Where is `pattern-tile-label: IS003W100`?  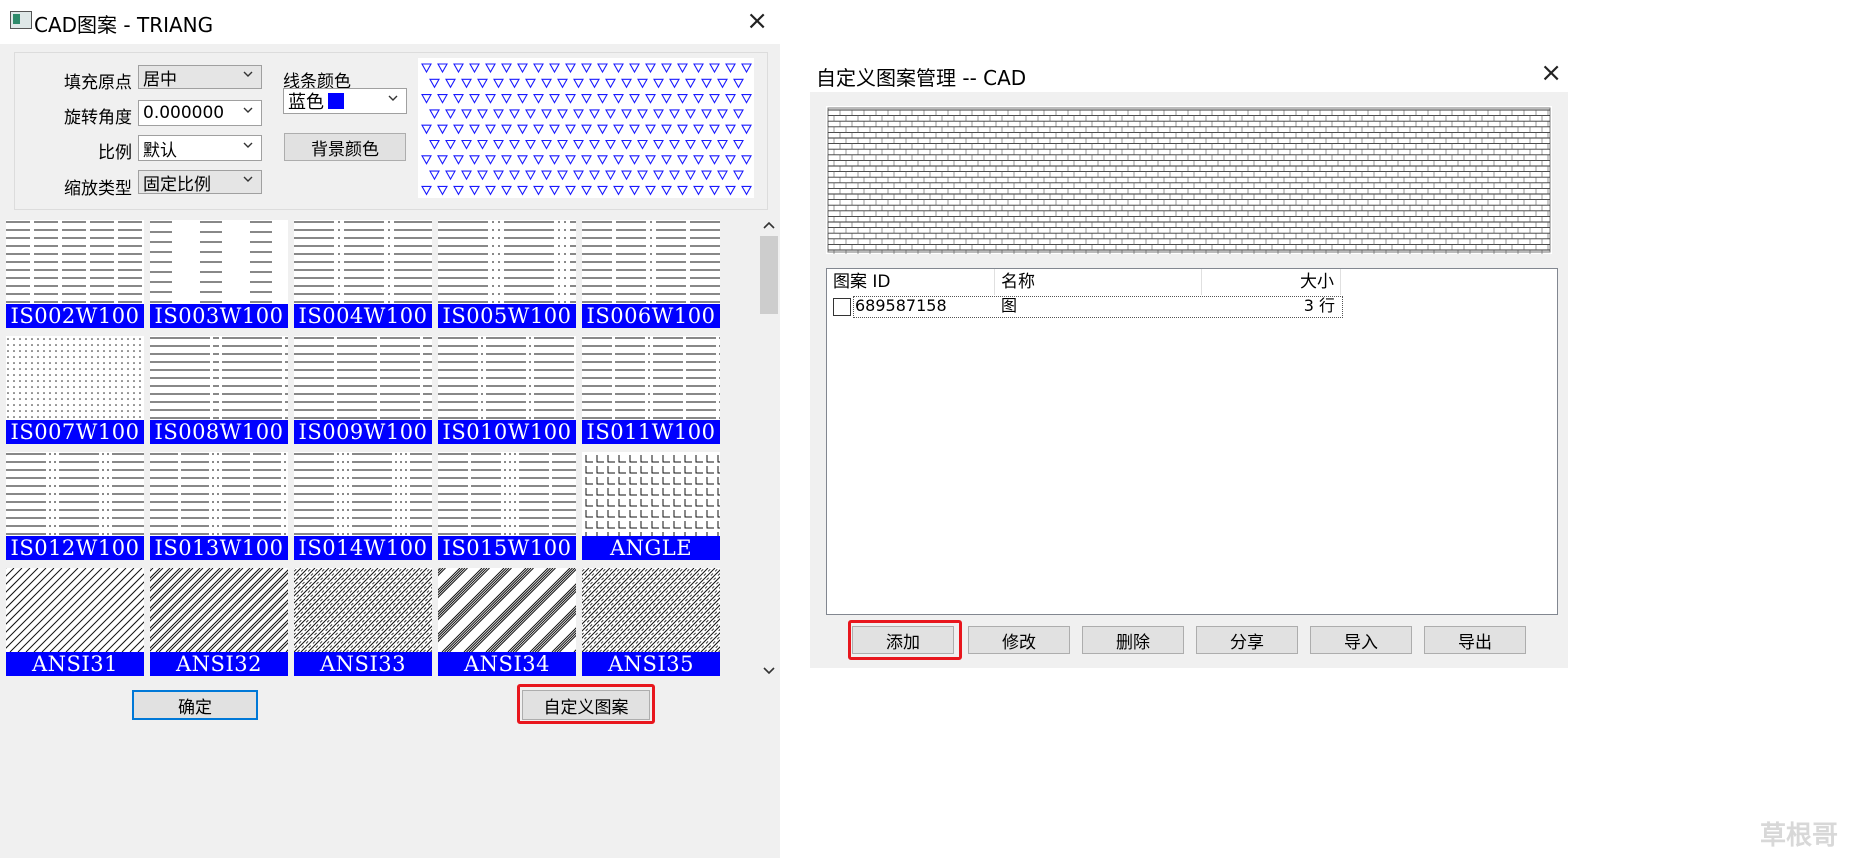
pattern-tile-label: IS003W100 is located at coordinates (219, 316).